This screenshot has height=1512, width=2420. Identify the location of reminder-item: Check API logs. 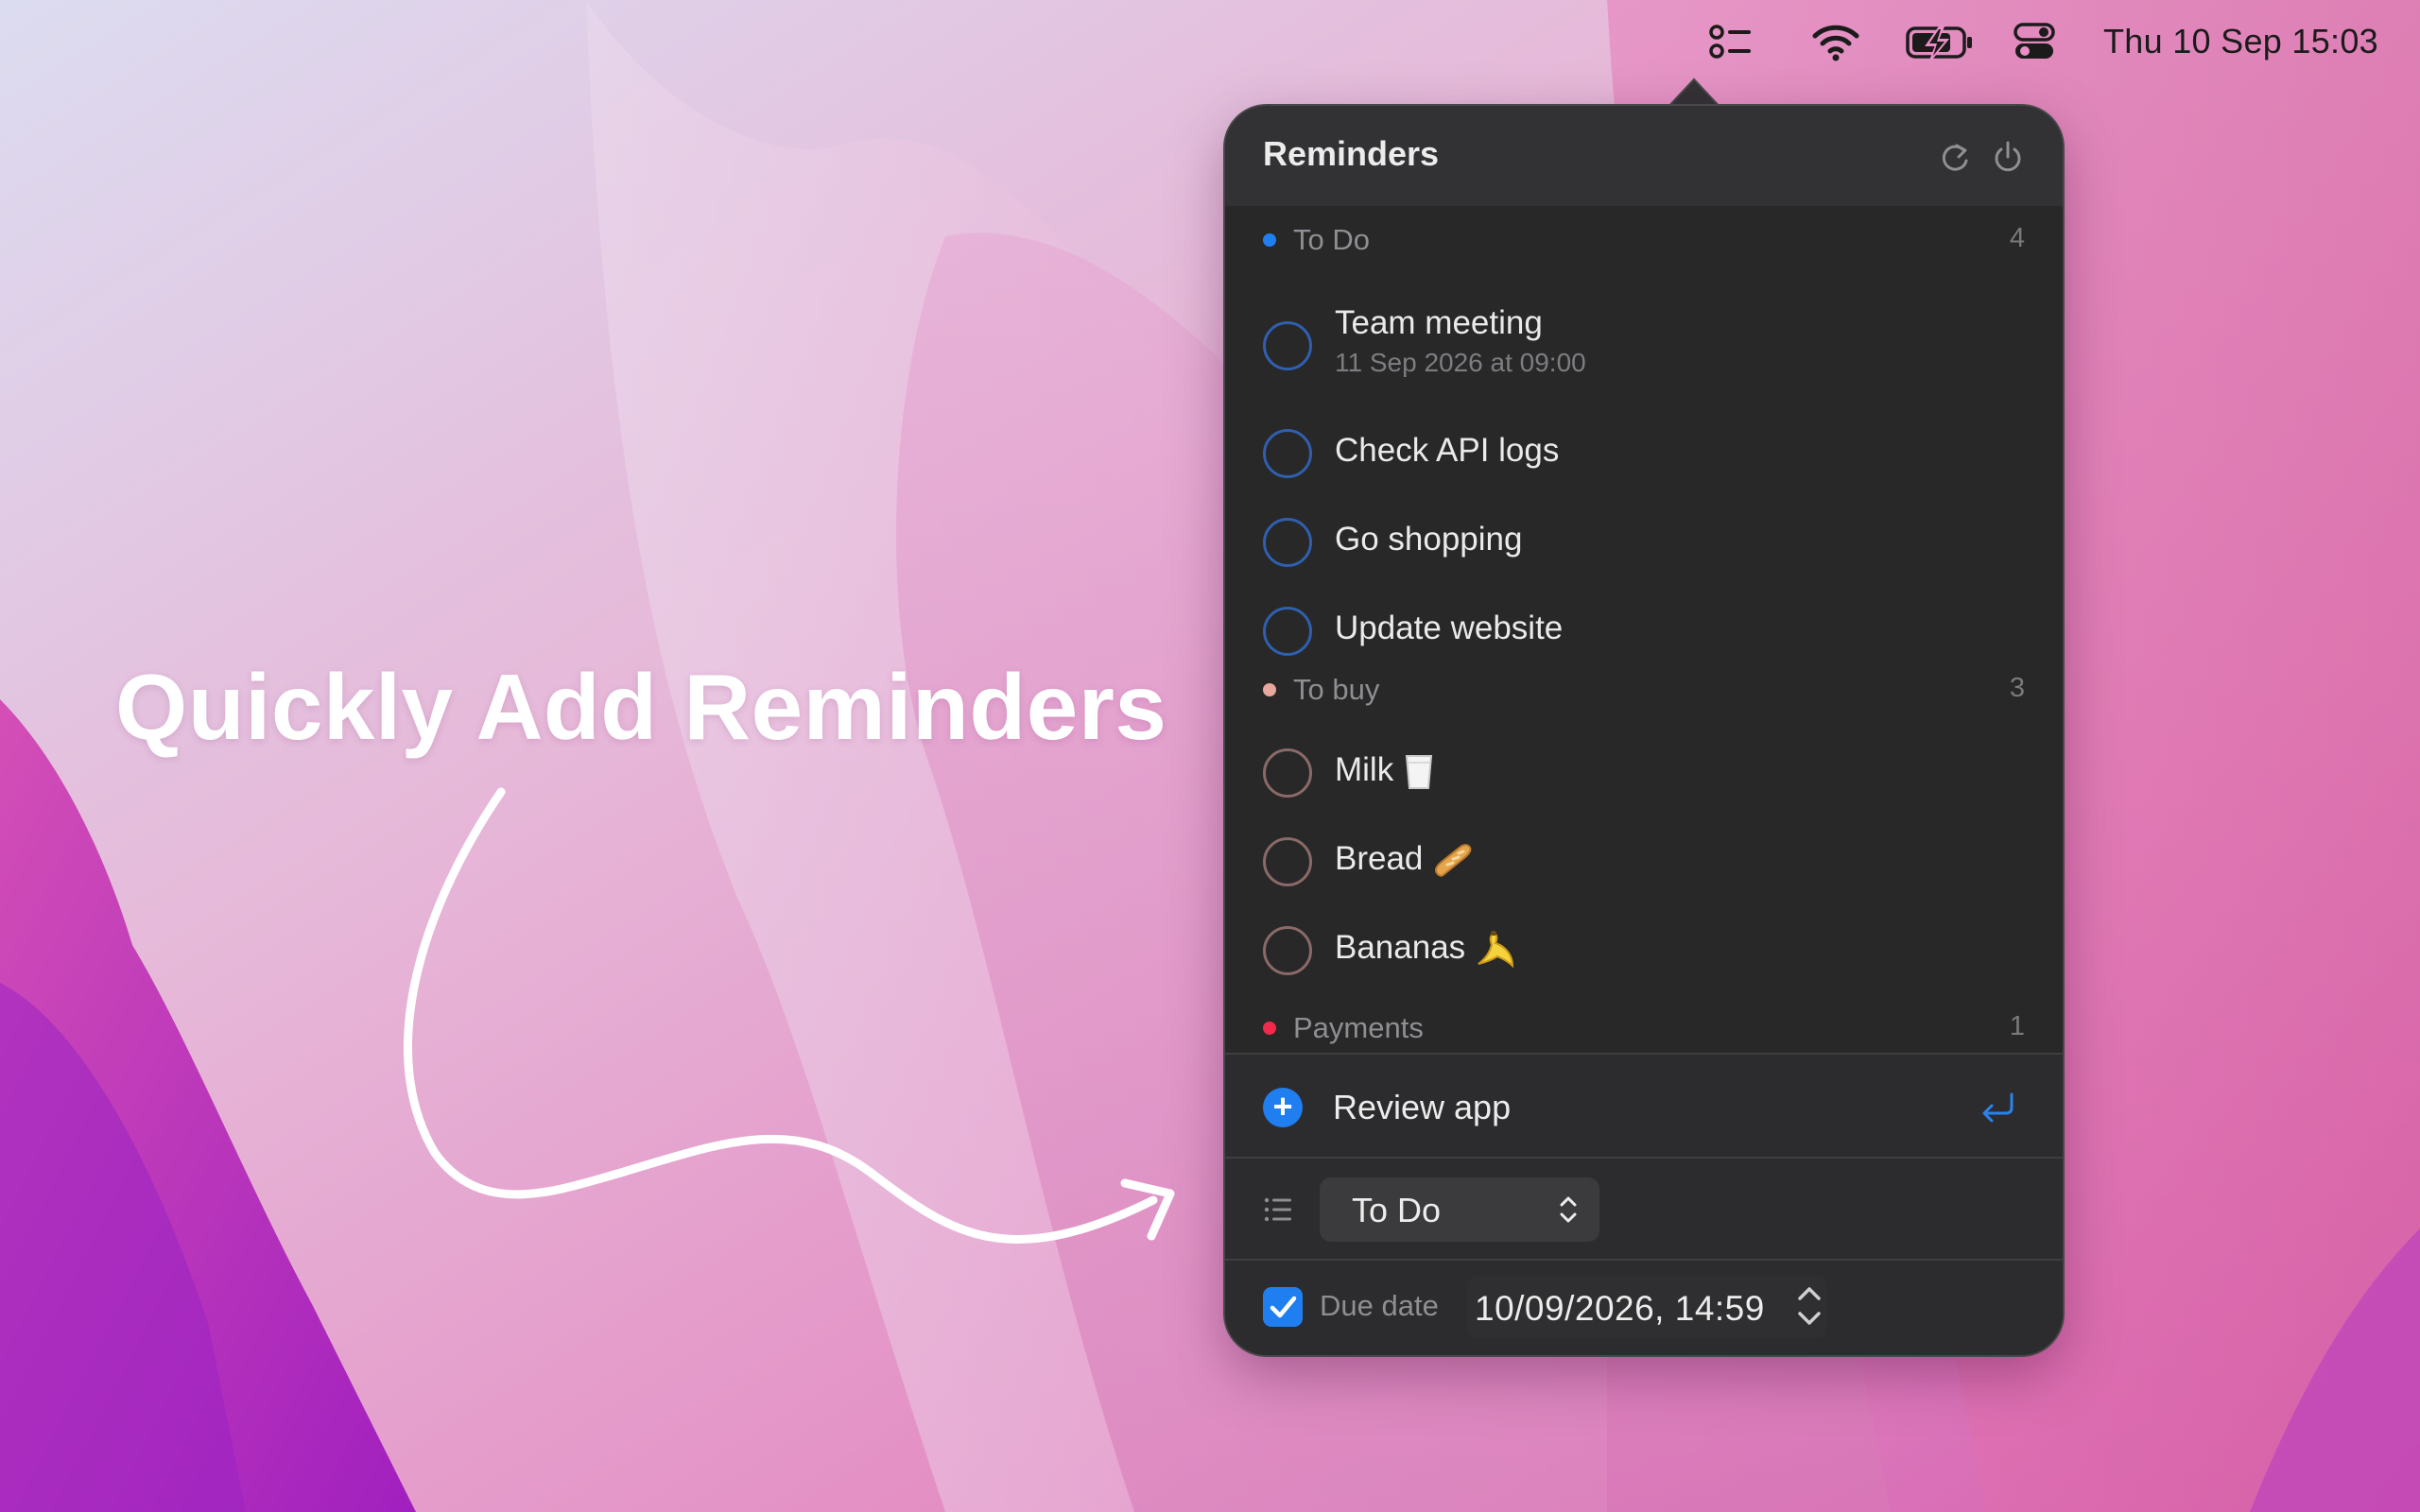
(1644, 453).